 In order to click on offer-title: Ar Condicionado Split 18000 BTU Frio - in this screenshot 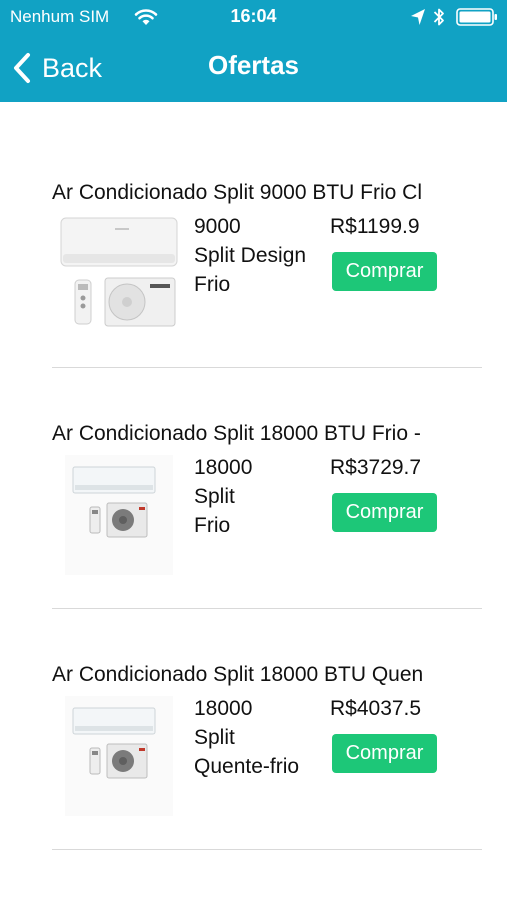, I will do `click(236, 433)`.